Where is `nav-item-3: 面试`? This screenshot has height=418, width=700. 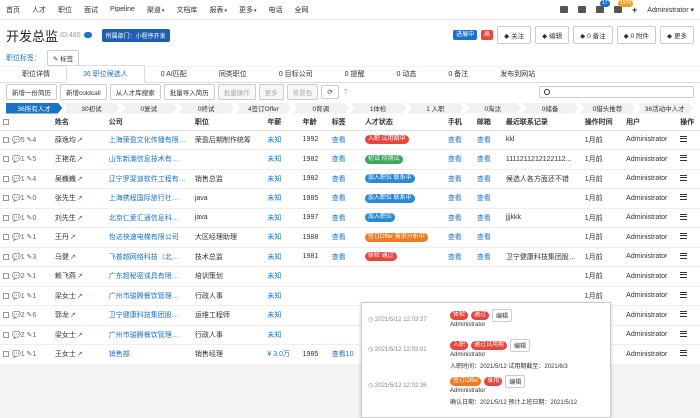
nav-item-3: 面试 is located at coordinates (91, 10).